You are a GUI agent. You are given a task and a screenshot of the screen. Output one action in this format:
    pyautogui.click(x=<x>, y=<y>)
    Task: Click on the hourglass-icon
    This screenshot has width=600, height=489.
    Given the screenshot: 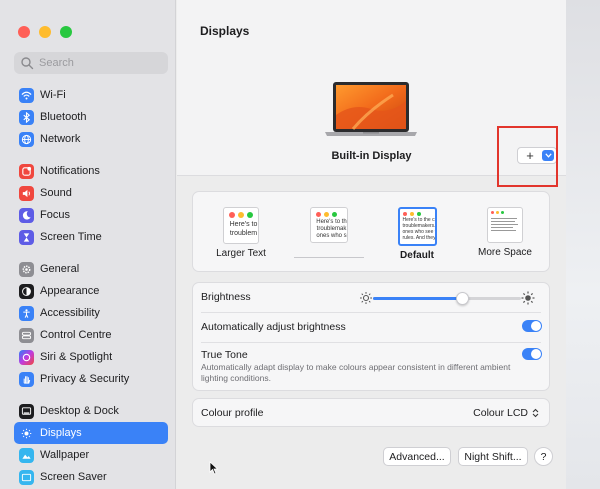 What is the action you would take?
    pyautogui.click(x=26, y=237)
    